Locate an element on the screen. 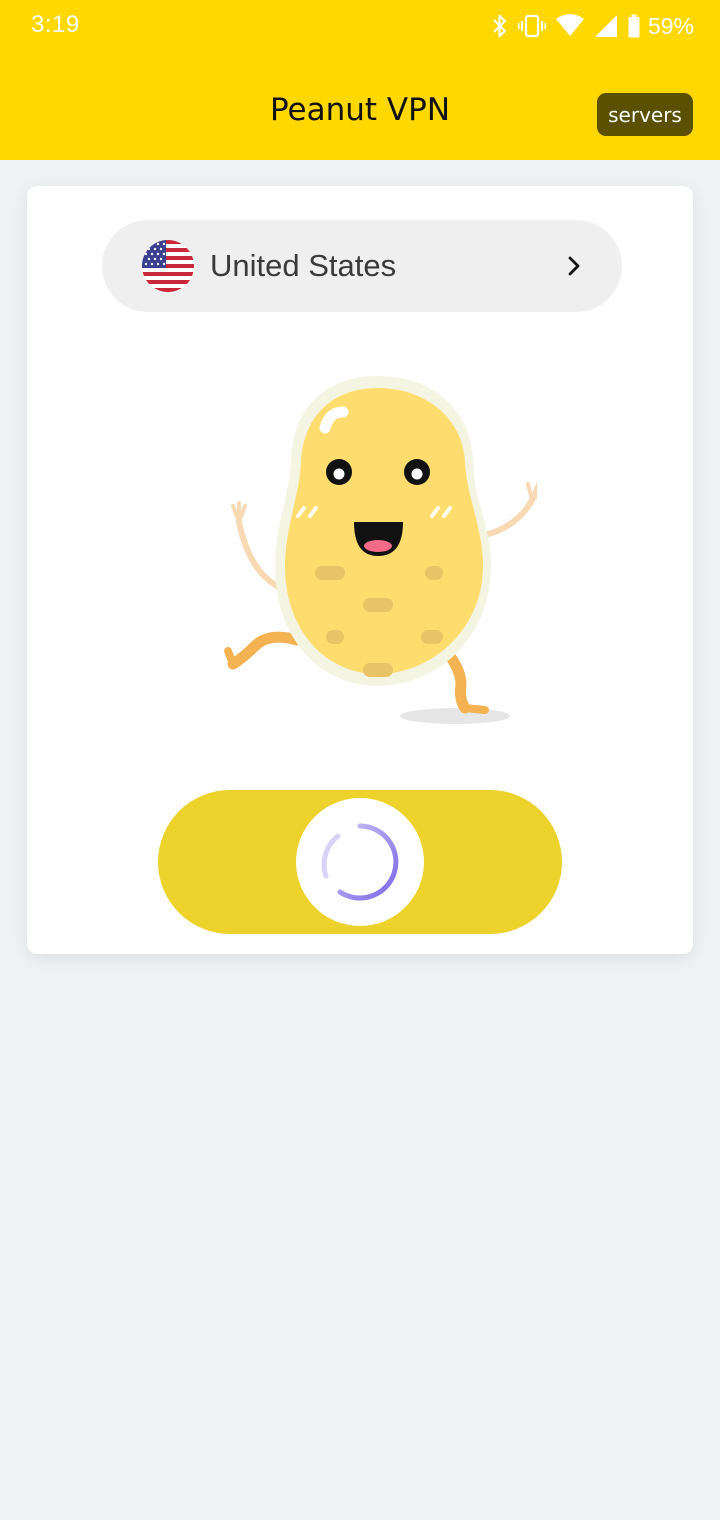 The width and height of the screenshot is (720, 1520). servers-button: servers is located at coordinates (645, 114).